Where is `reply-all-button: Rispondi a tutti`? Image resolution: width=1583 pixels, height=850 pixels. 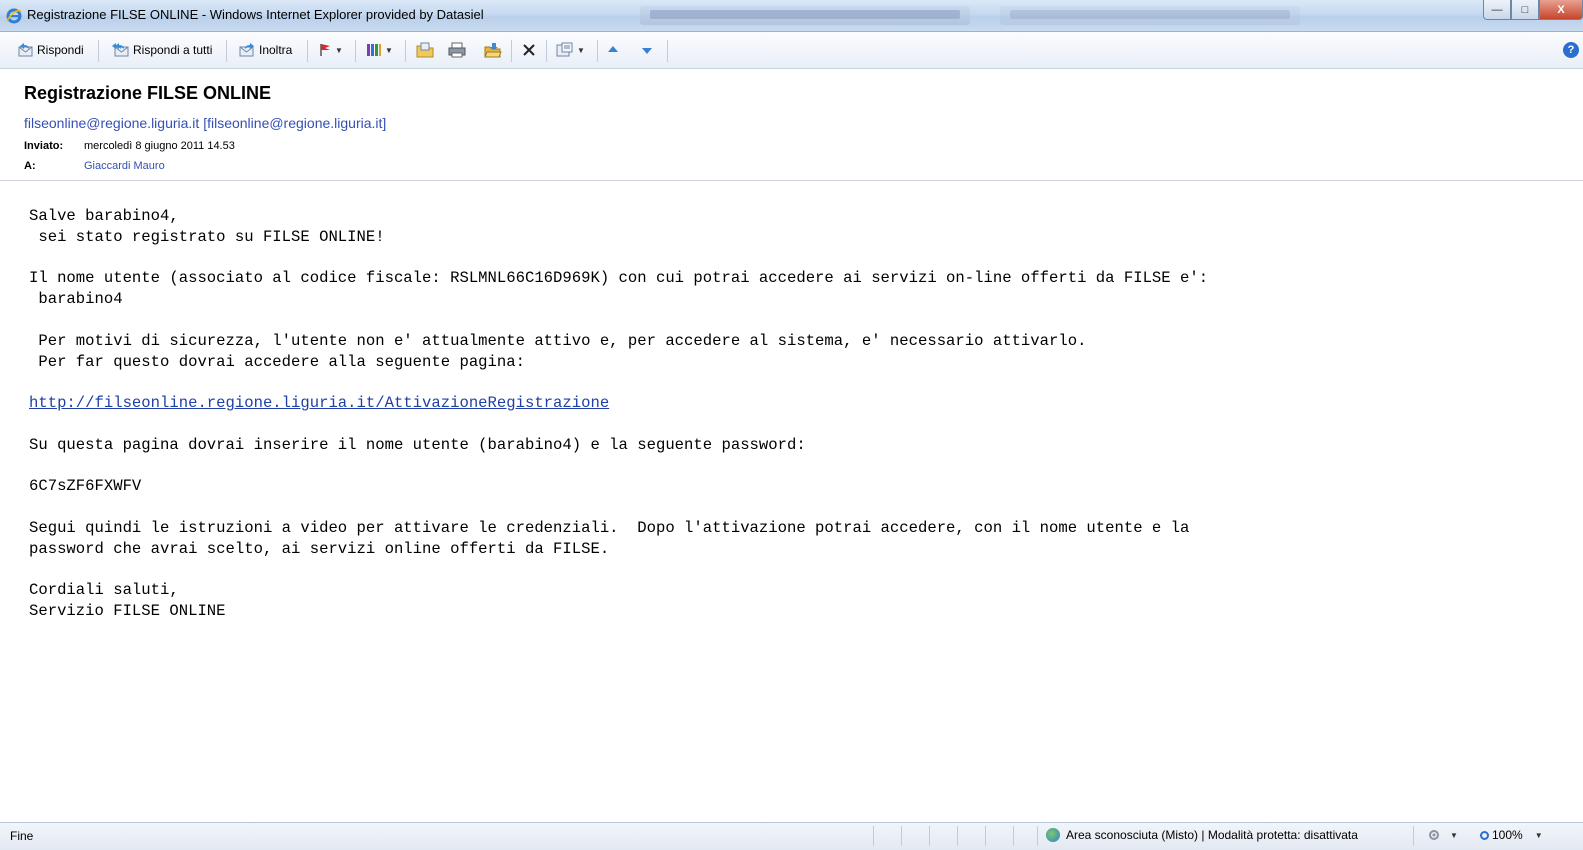 reply-all-button: Rispondi a tutti is located at coordinates (161, 50).